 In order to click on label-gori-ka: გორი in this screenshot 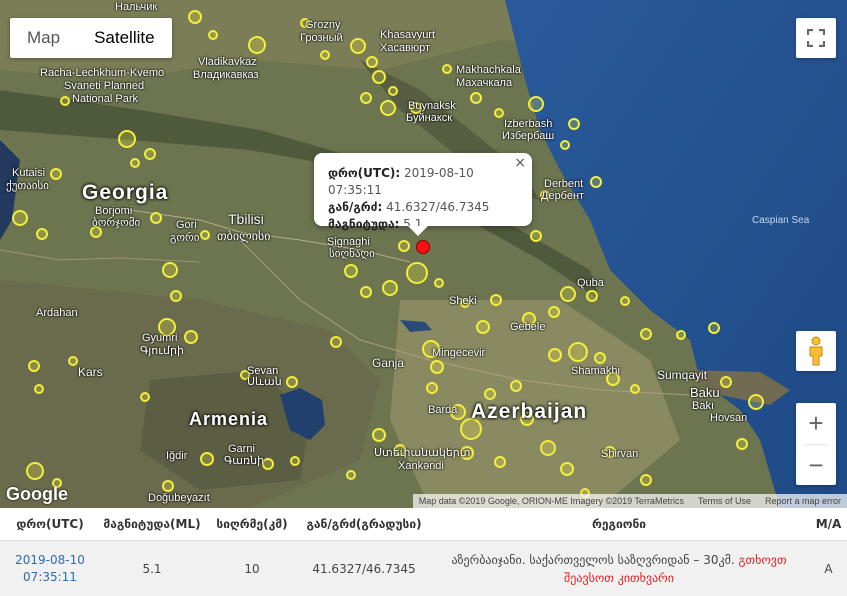, I will do `click(185, 238)`.